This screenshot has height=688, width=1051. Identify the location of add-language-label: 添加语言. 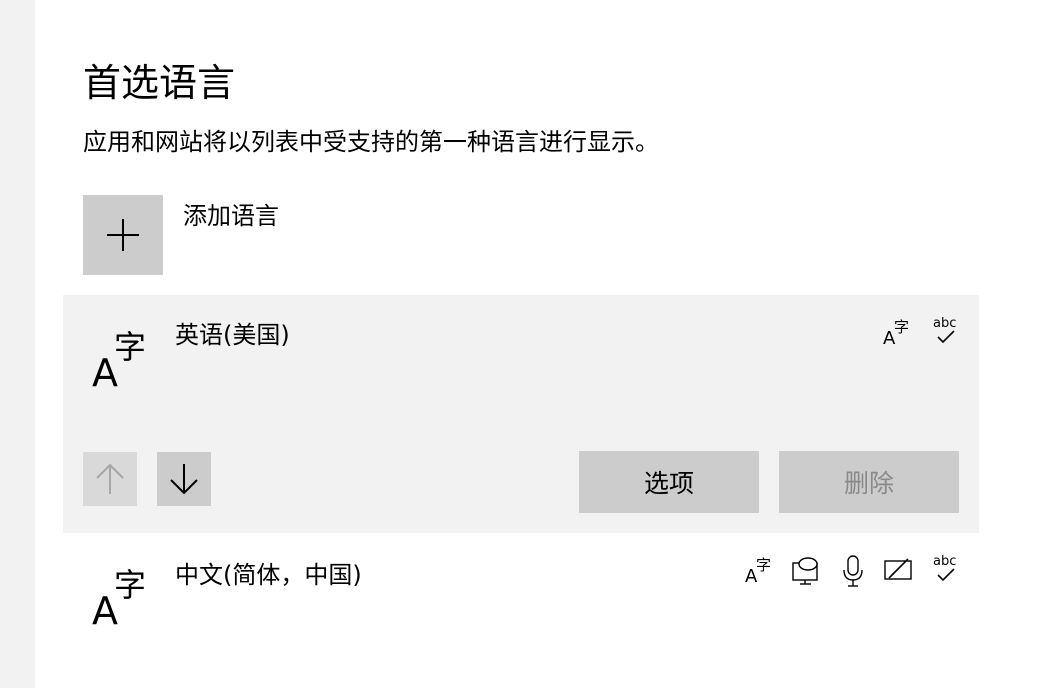
(231, 216).